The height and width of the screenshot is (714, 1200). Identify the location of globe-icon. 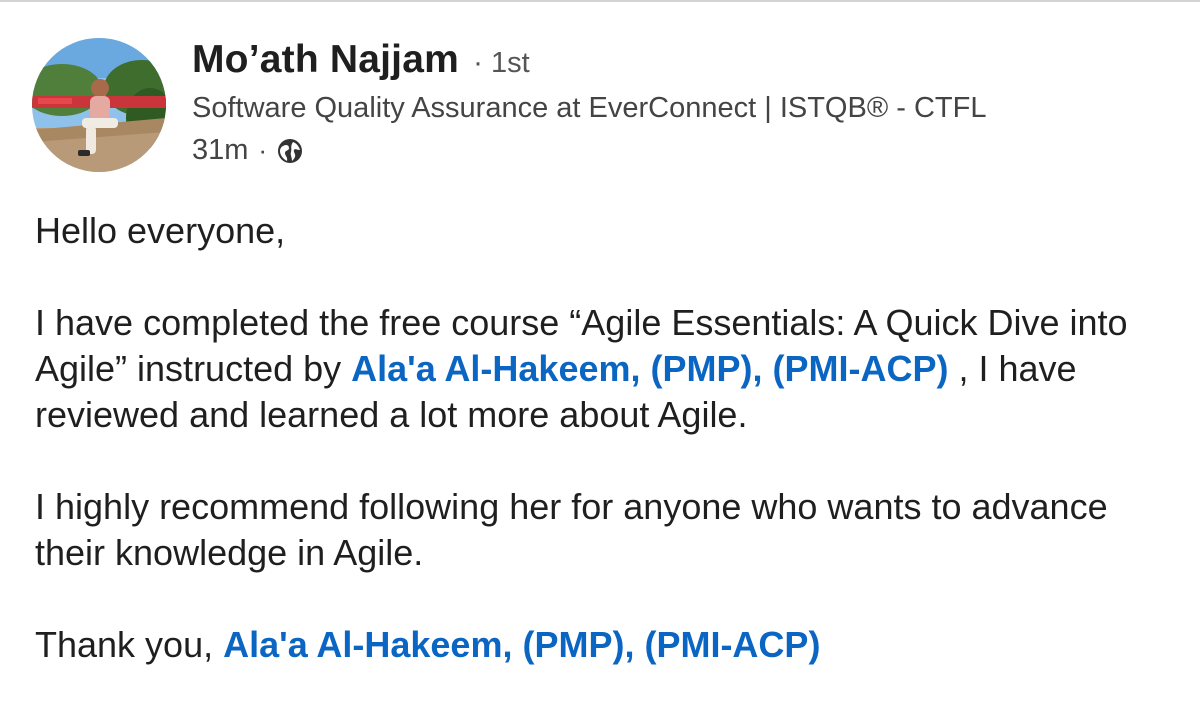
(290, 151).